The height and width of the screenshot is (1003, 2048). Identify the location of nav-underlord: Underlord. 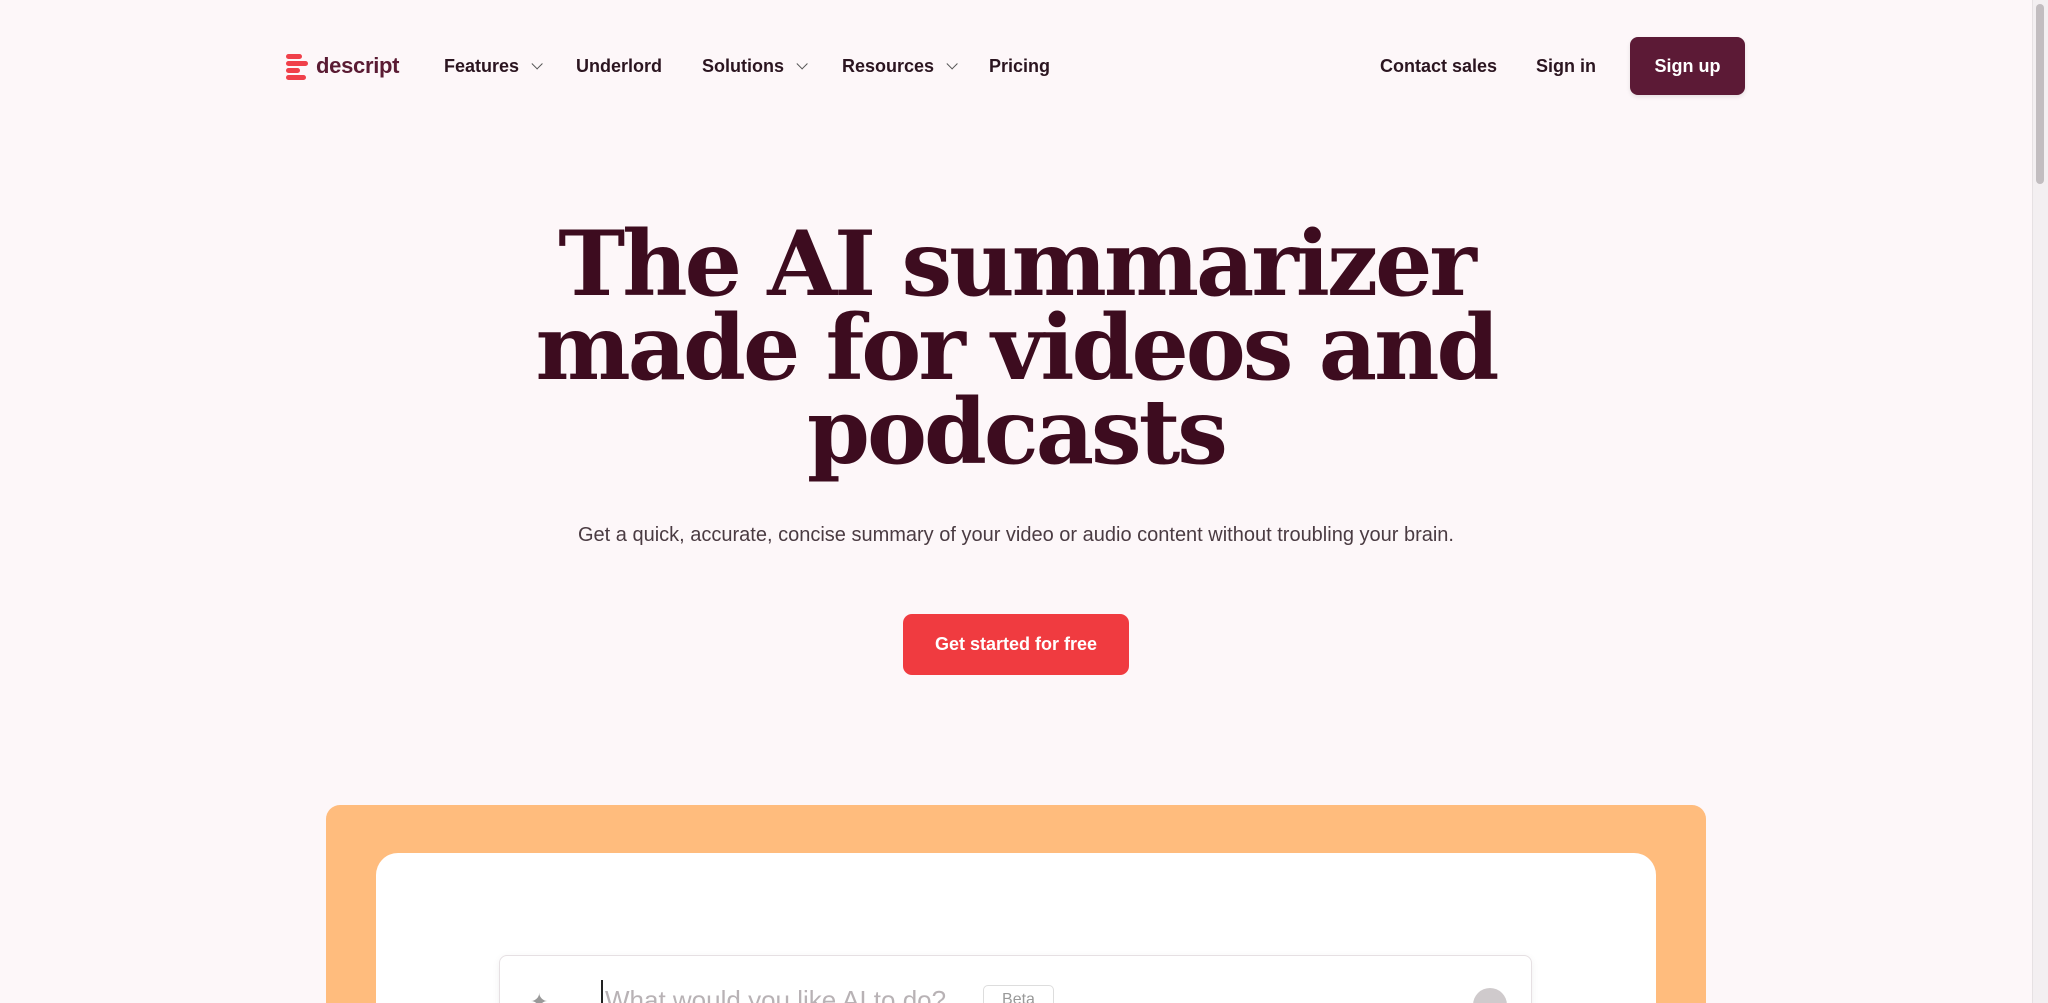
(619, 66).